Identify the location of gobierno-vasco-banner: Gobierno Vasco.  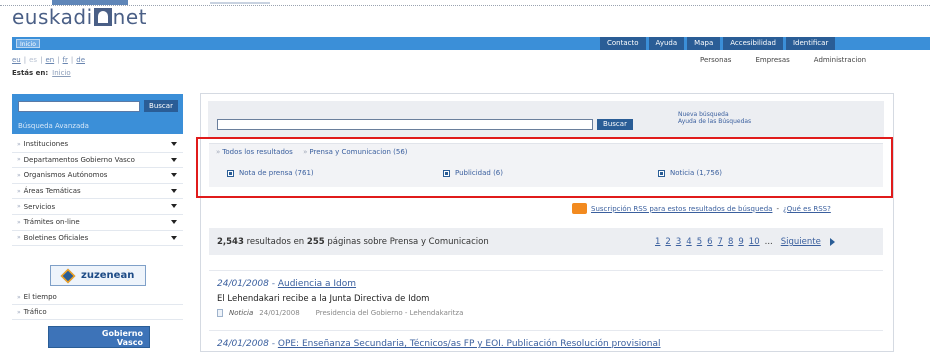
(99, 337).